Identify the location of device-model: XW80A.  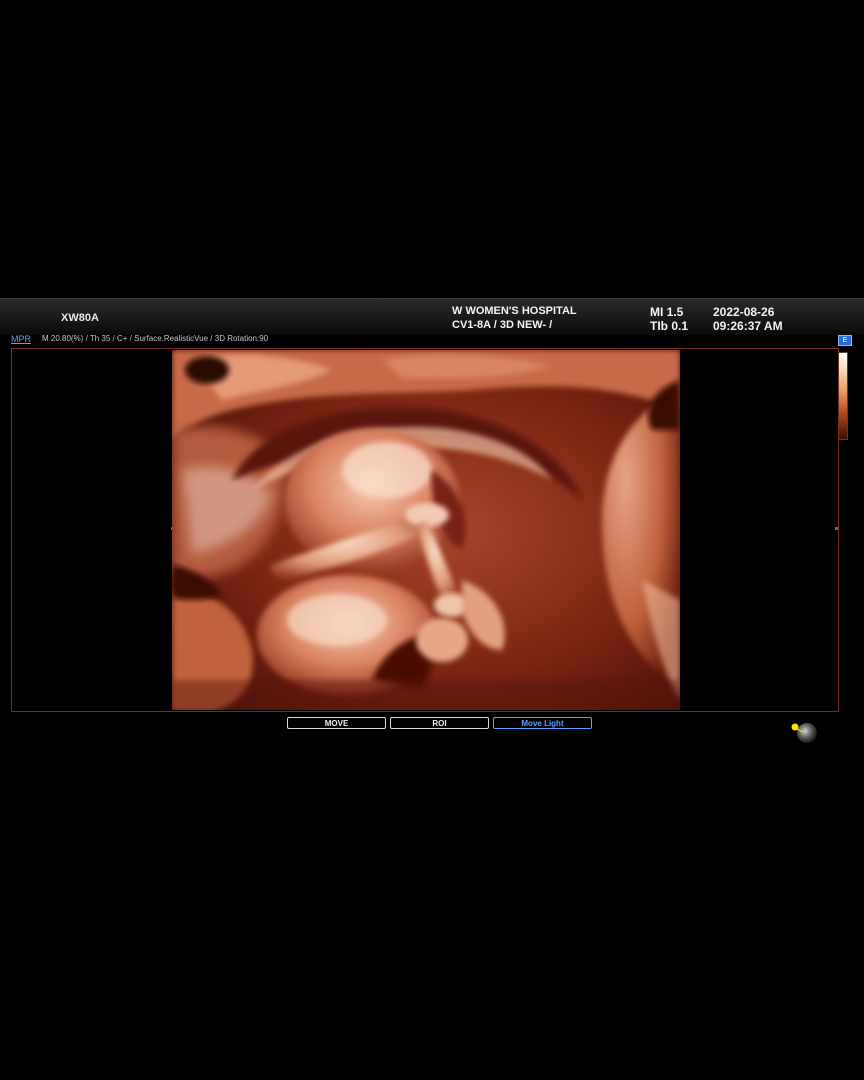
(80, 318).